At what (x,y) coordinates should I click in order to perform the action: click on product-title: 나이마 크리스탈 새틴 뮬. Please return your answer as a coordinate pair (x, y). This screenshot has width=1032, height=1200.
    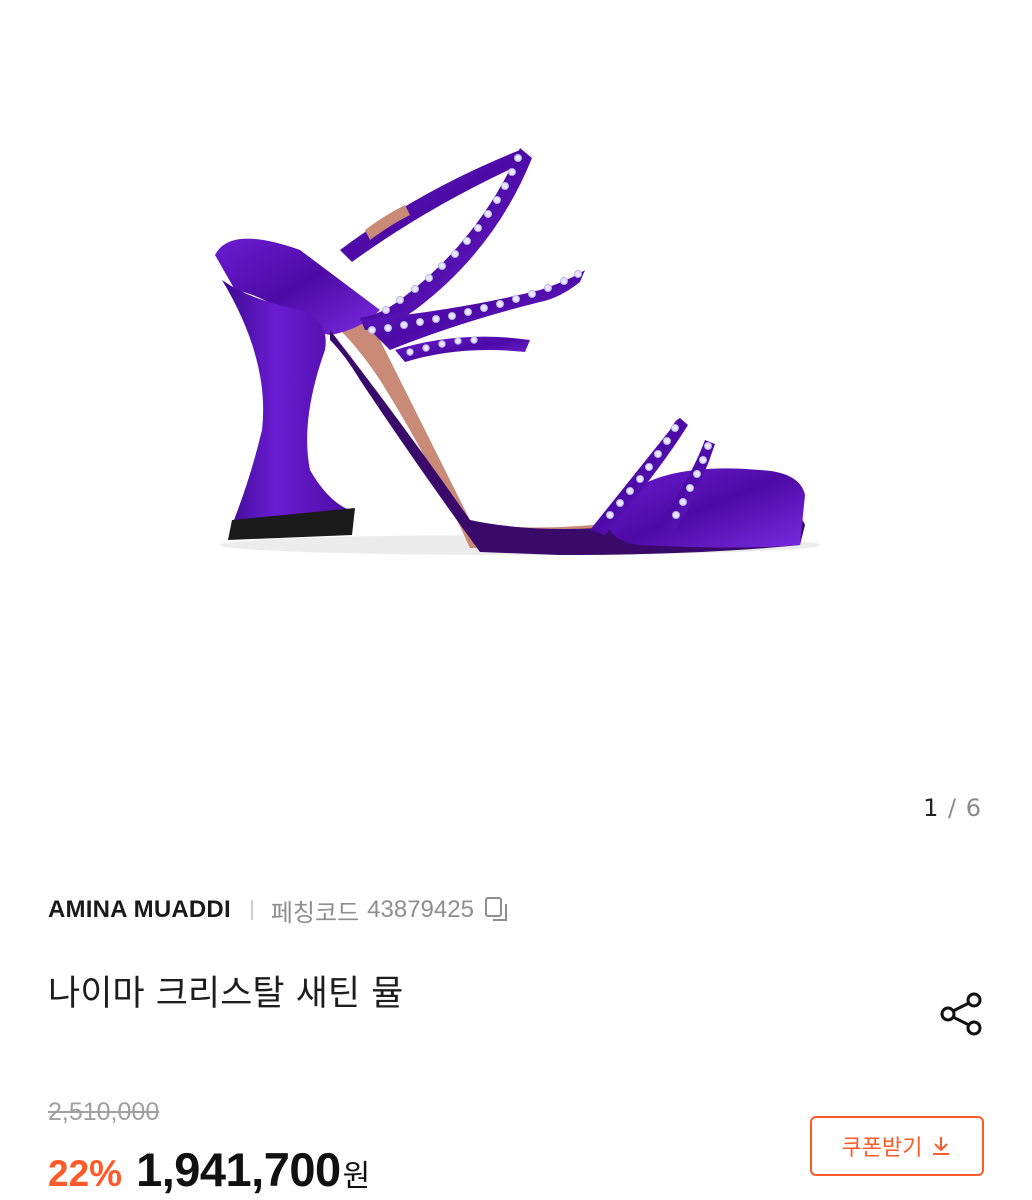
    Looking at the image, I should click on (226, 994).